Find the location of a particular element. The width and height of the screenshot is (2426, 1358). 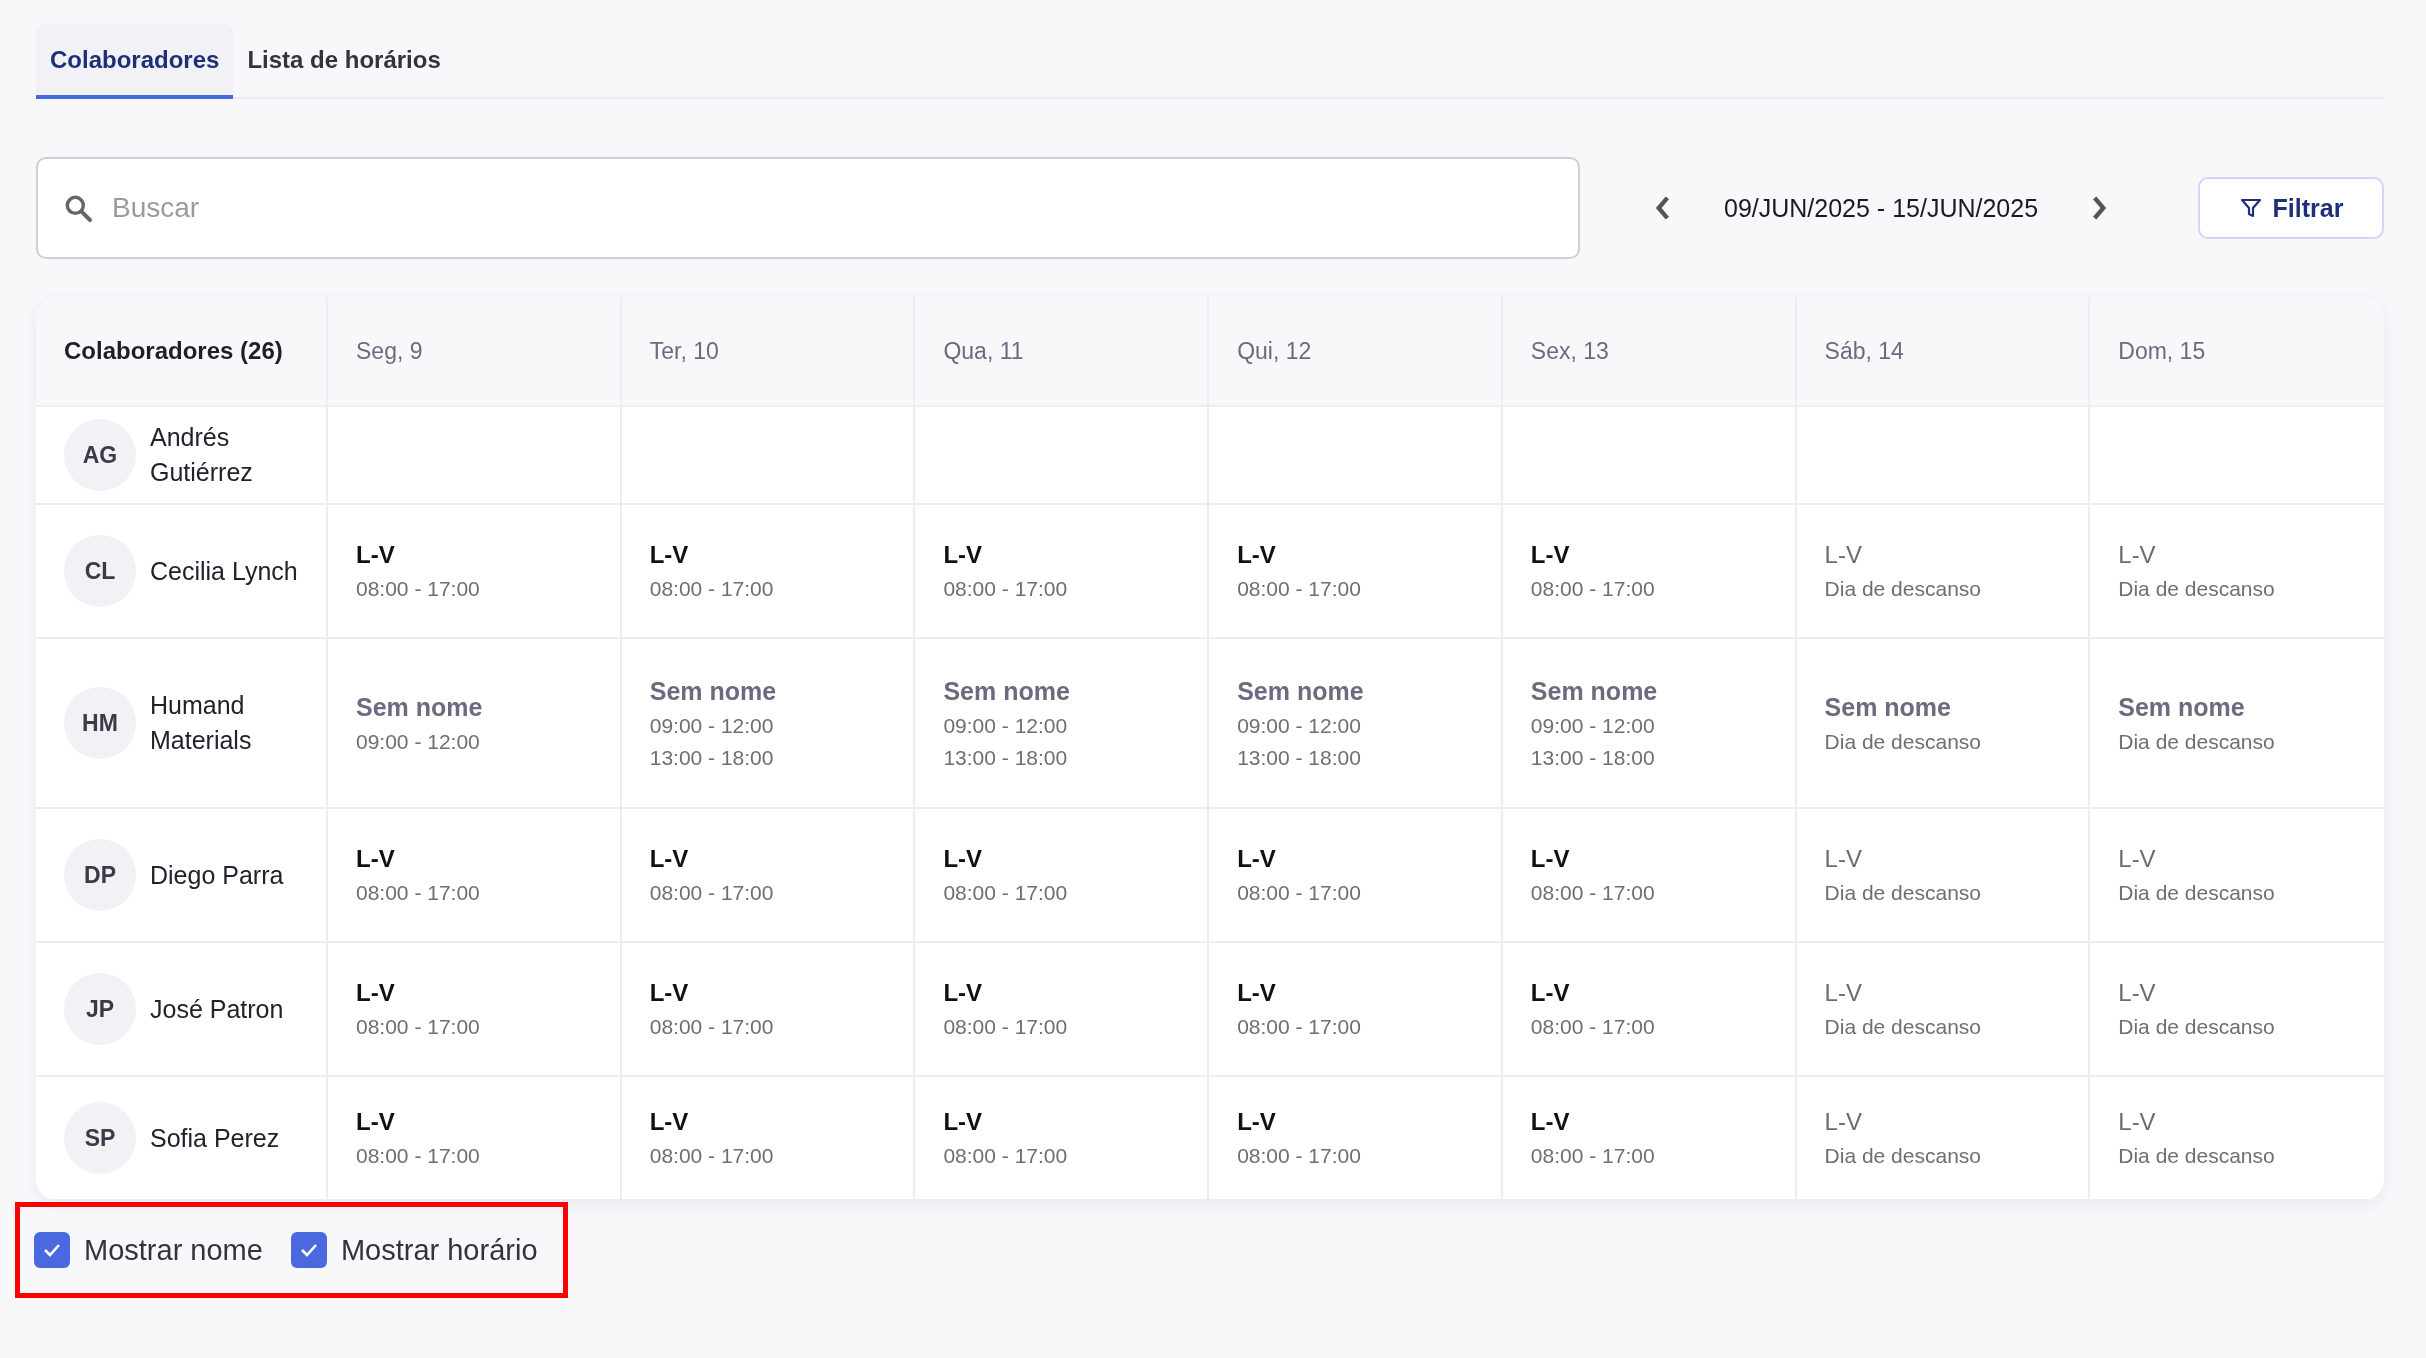

funnel-icon is located at coordinates (2250, 208).